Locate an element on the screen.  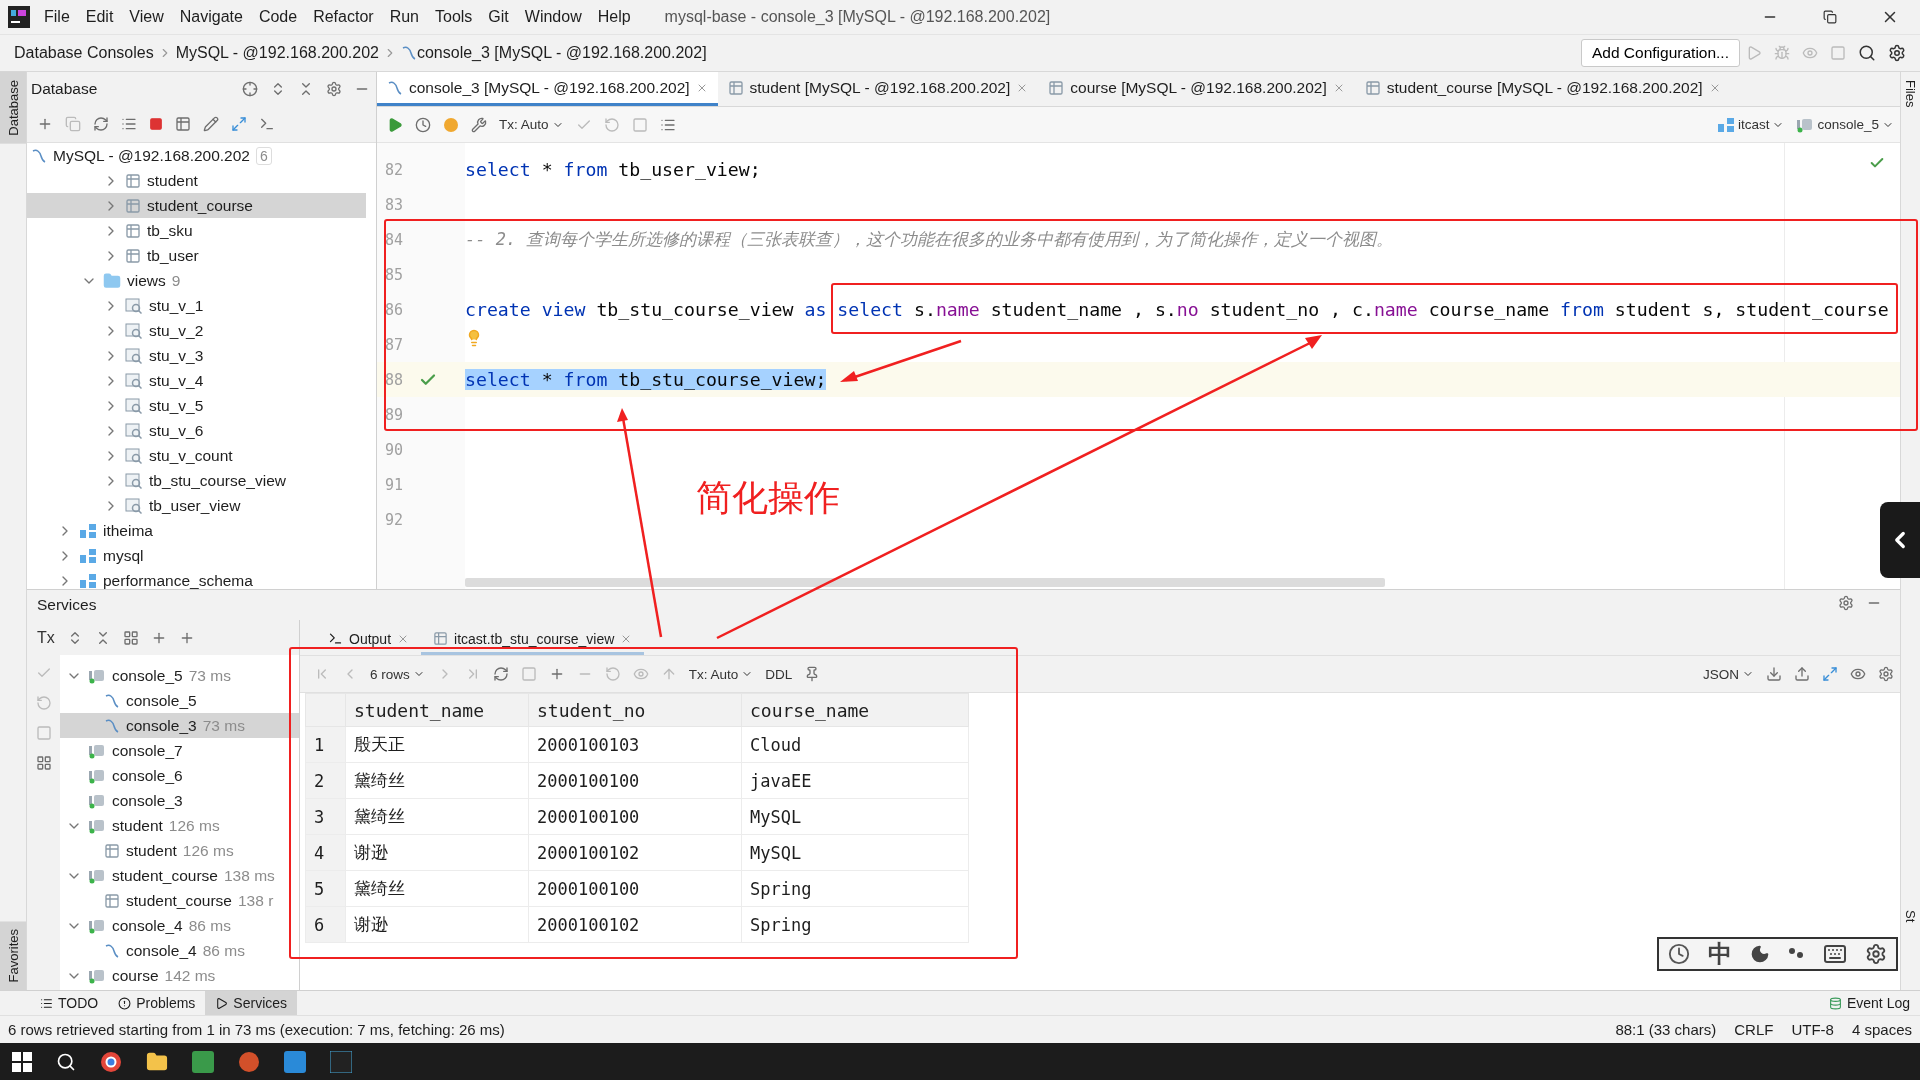
menu-item: File is located at coordinates (57, 17).